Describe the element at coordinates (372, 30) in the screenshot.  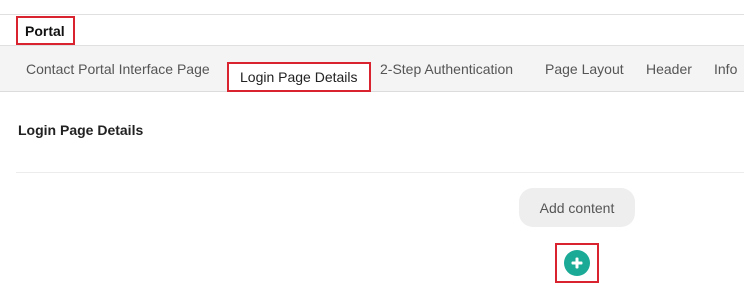
I see `title-bar: Portal` at that location.